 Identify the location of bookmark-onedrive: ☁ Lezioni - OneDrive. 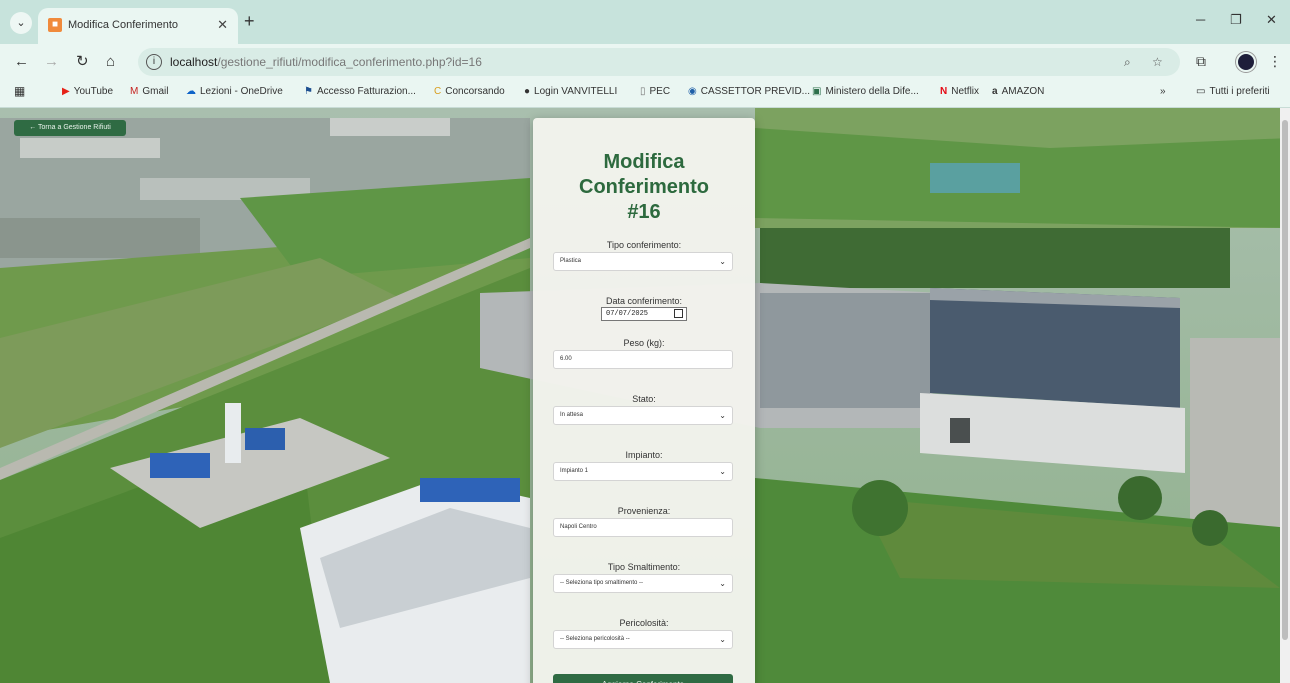
(234, 91).